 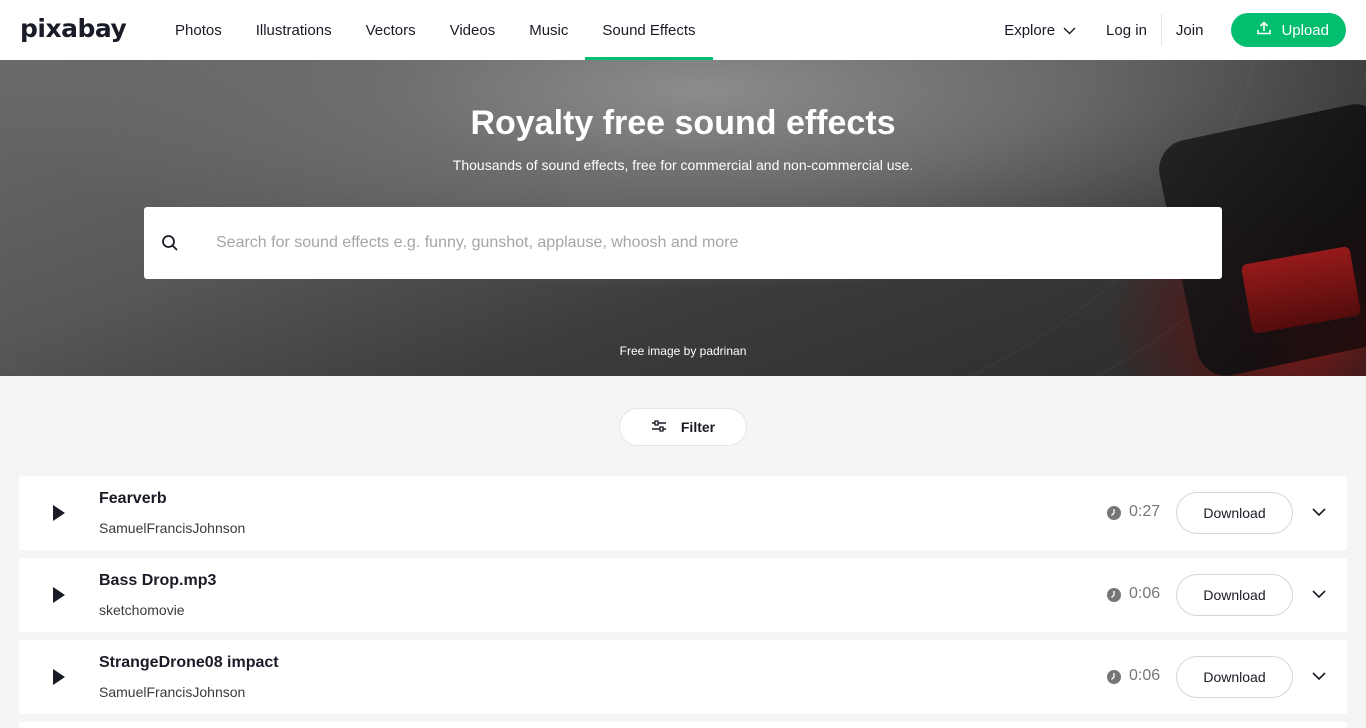 I want to click on search-icon, so click(x=170, y=243).